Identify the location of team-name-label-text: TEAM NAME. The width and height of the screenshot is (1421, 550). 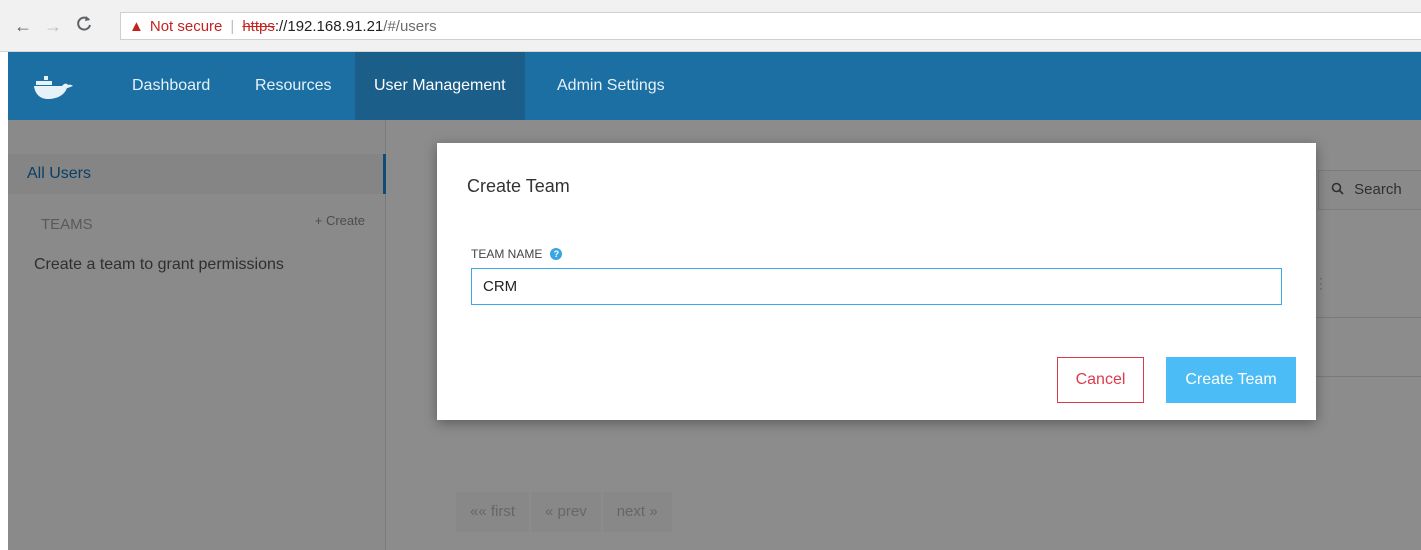
(507, 254).